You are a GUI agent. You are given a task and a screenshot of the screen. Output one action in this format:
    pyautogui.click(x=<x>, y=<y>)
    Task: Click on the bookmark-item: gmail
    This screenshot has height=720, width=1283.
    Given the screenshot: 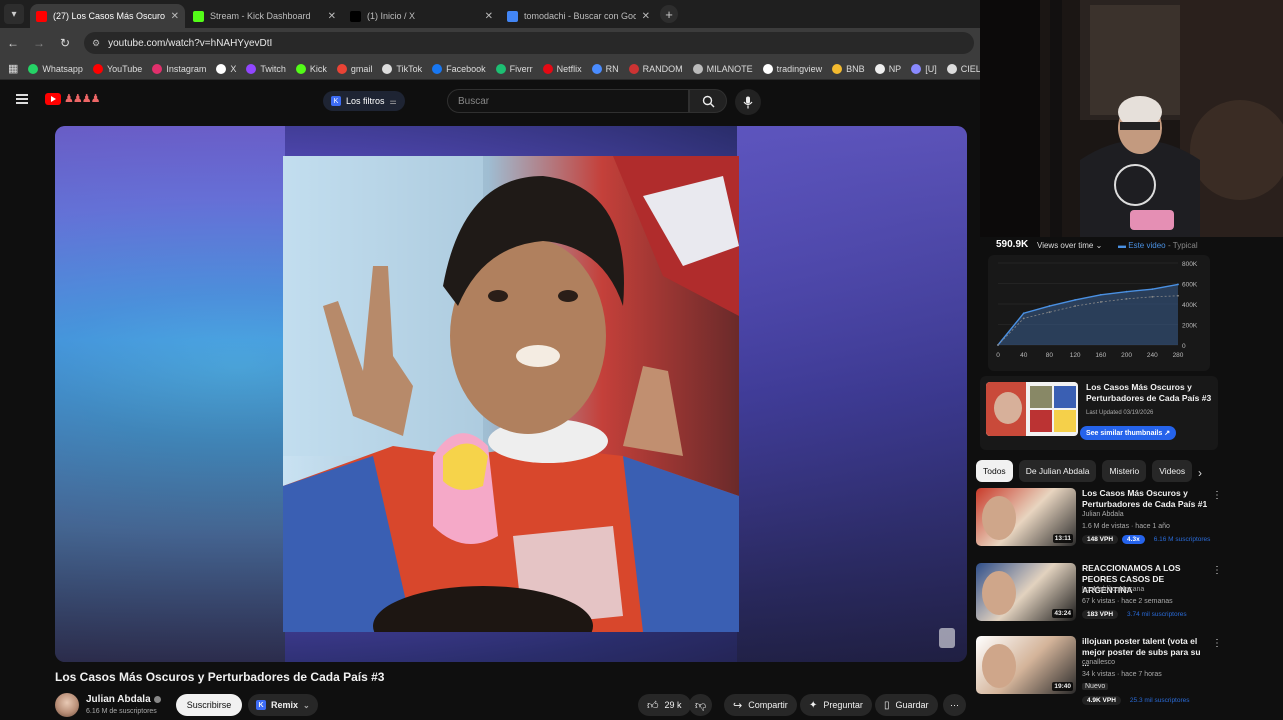 What is the action you would take?
    pyautogui.click(x=354, y=68)
    